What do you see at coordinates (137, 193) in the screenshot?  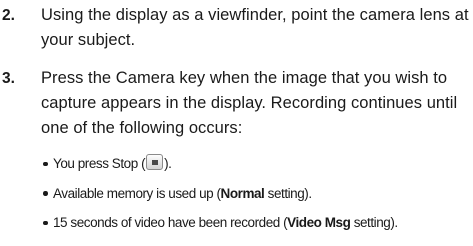 I see `bullet-text: Available memory is used up (` at bounding box center [137, 193].